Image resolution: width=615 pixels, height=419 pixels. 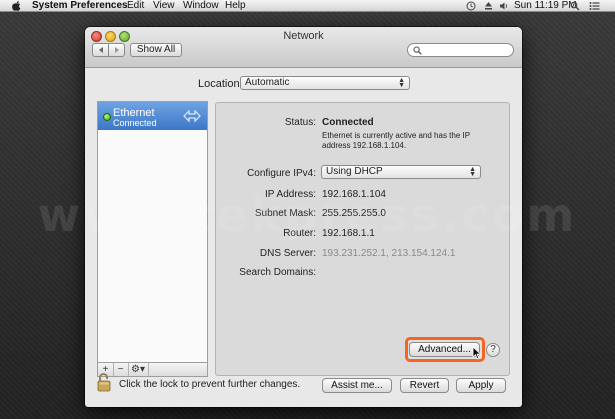 I want to click on service-status: Connected, so click(x=135, y=123).